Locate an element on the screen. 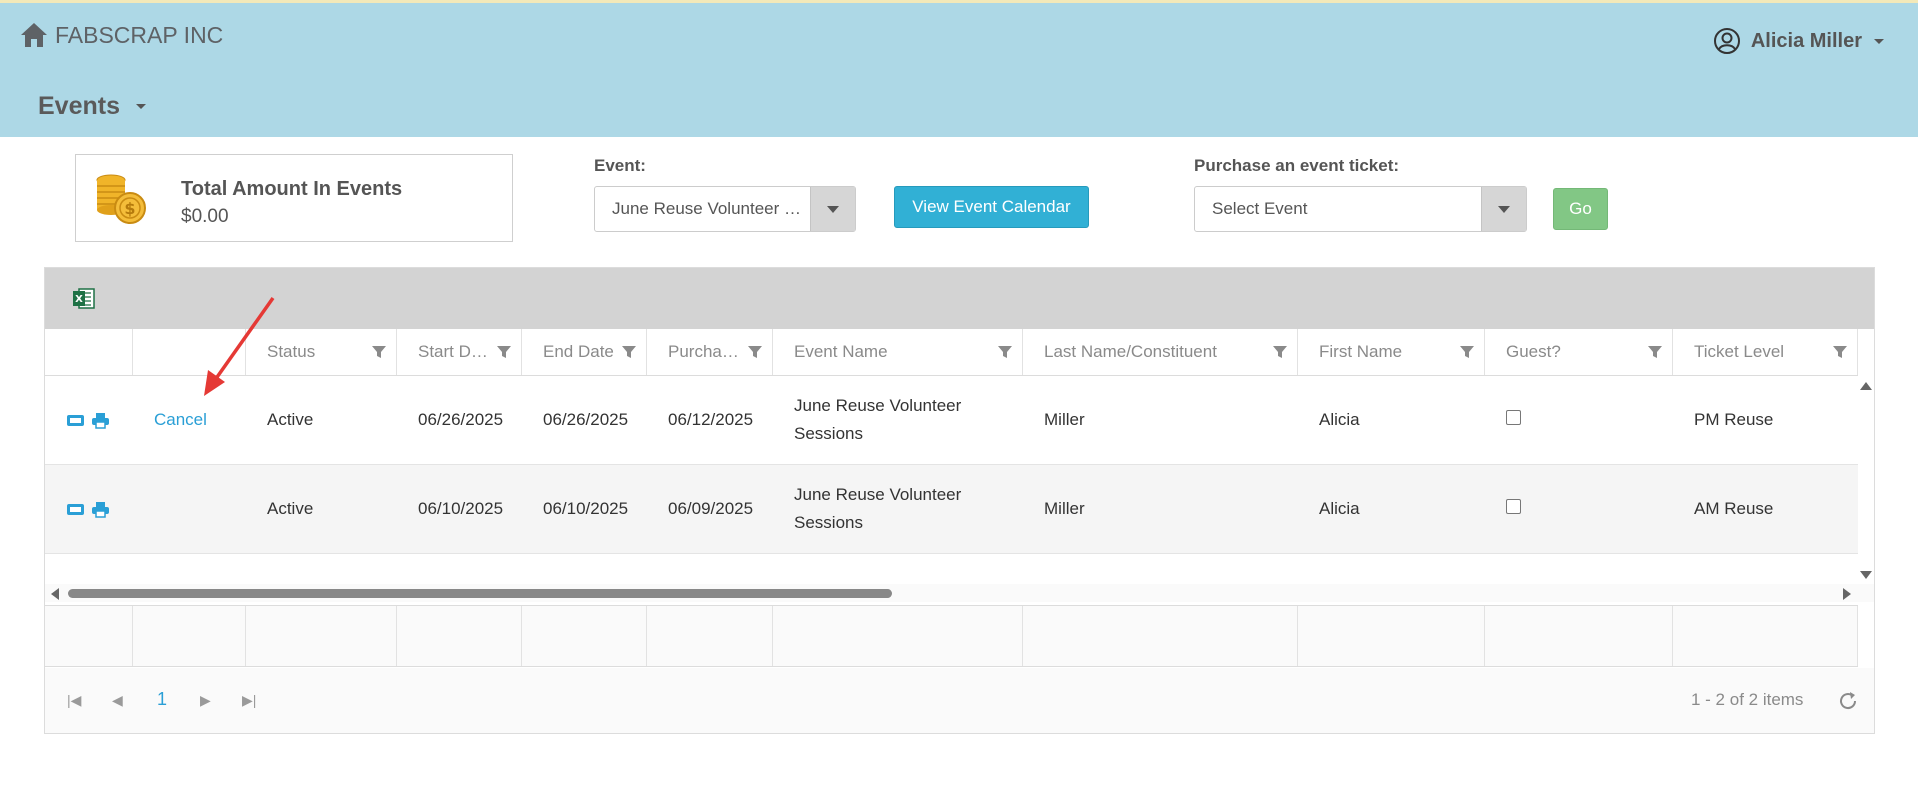 Image resolution: width=1918 pixels, height=792 pixels. cell-ticket-level: AM Reuse is located at coordinates (1734, 508).